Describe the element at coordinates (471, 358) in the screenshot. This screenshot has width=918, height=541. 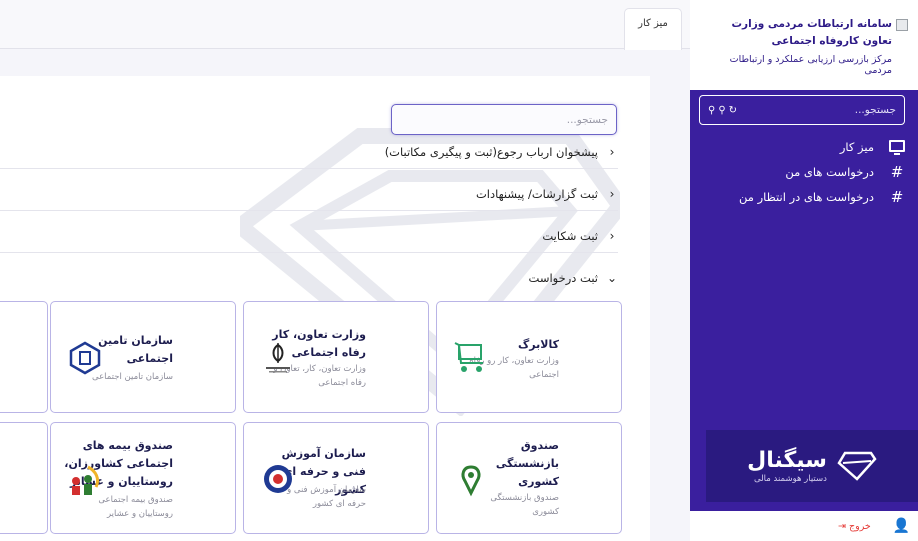
I see `shopping-cart-icon` at that location.